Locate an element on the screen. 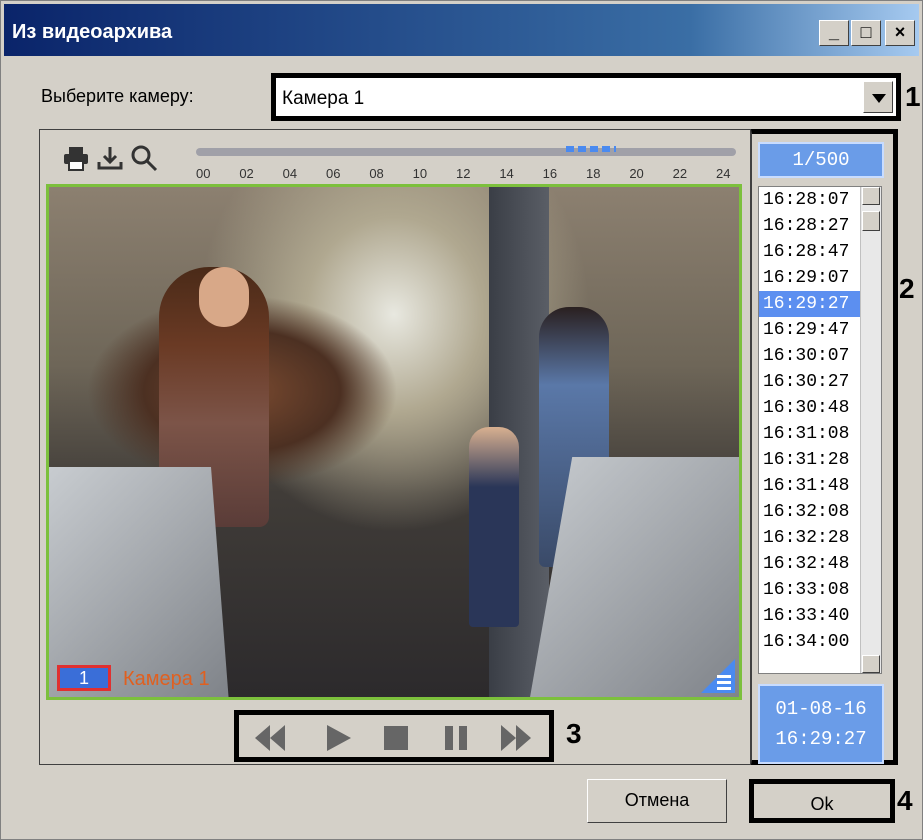  pause-icon is located at coordinates (456, 738).